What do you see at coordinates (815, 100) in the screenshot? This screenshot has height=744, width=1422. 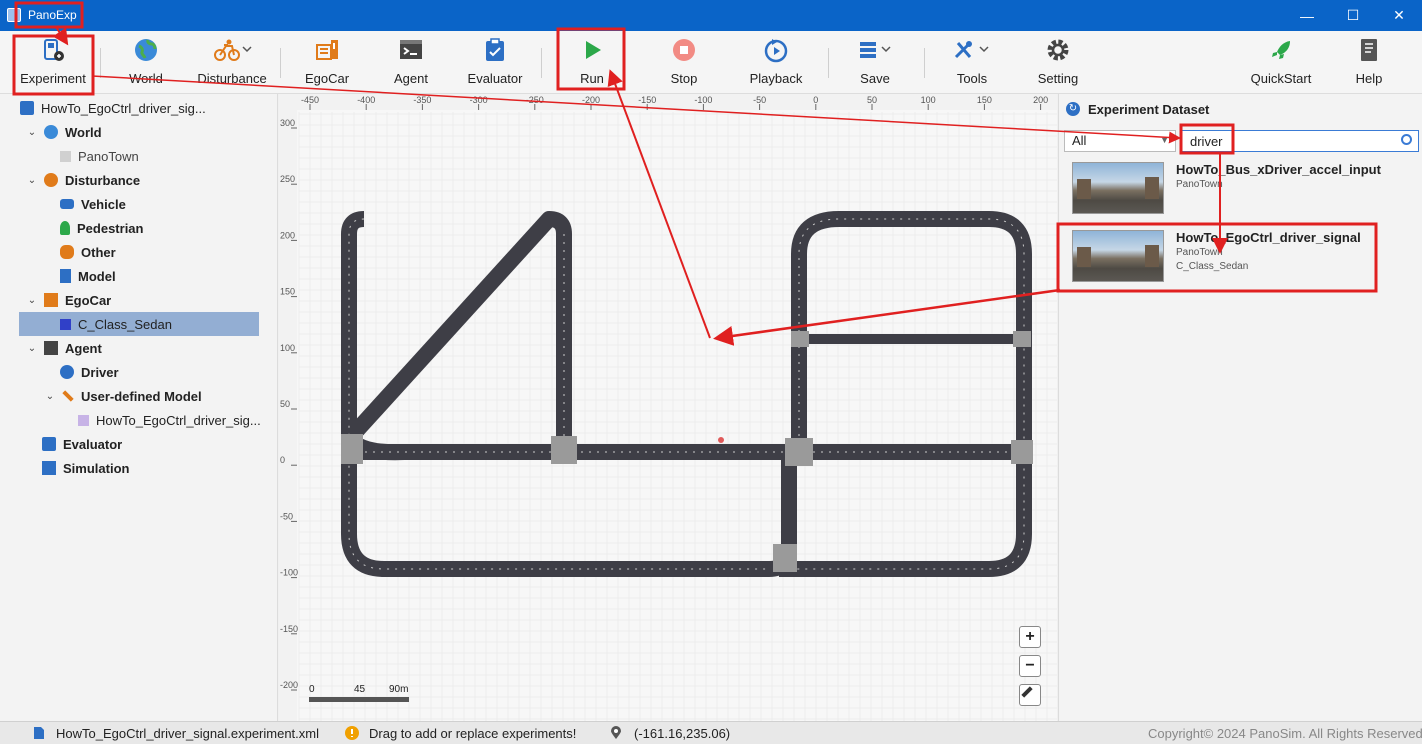 I see `x-tick-label: 0` at bounding box center [815, 100].